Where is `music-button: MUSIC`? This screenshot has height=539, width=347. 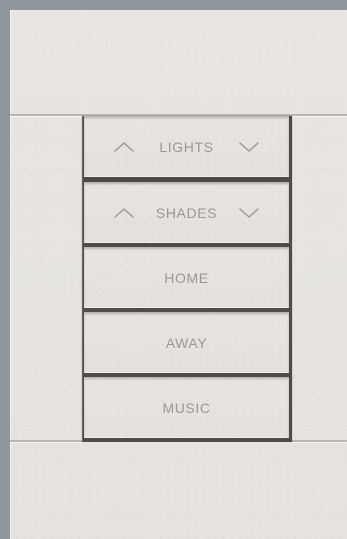 music-button: MUSIC is located at coordinates (186, 407).